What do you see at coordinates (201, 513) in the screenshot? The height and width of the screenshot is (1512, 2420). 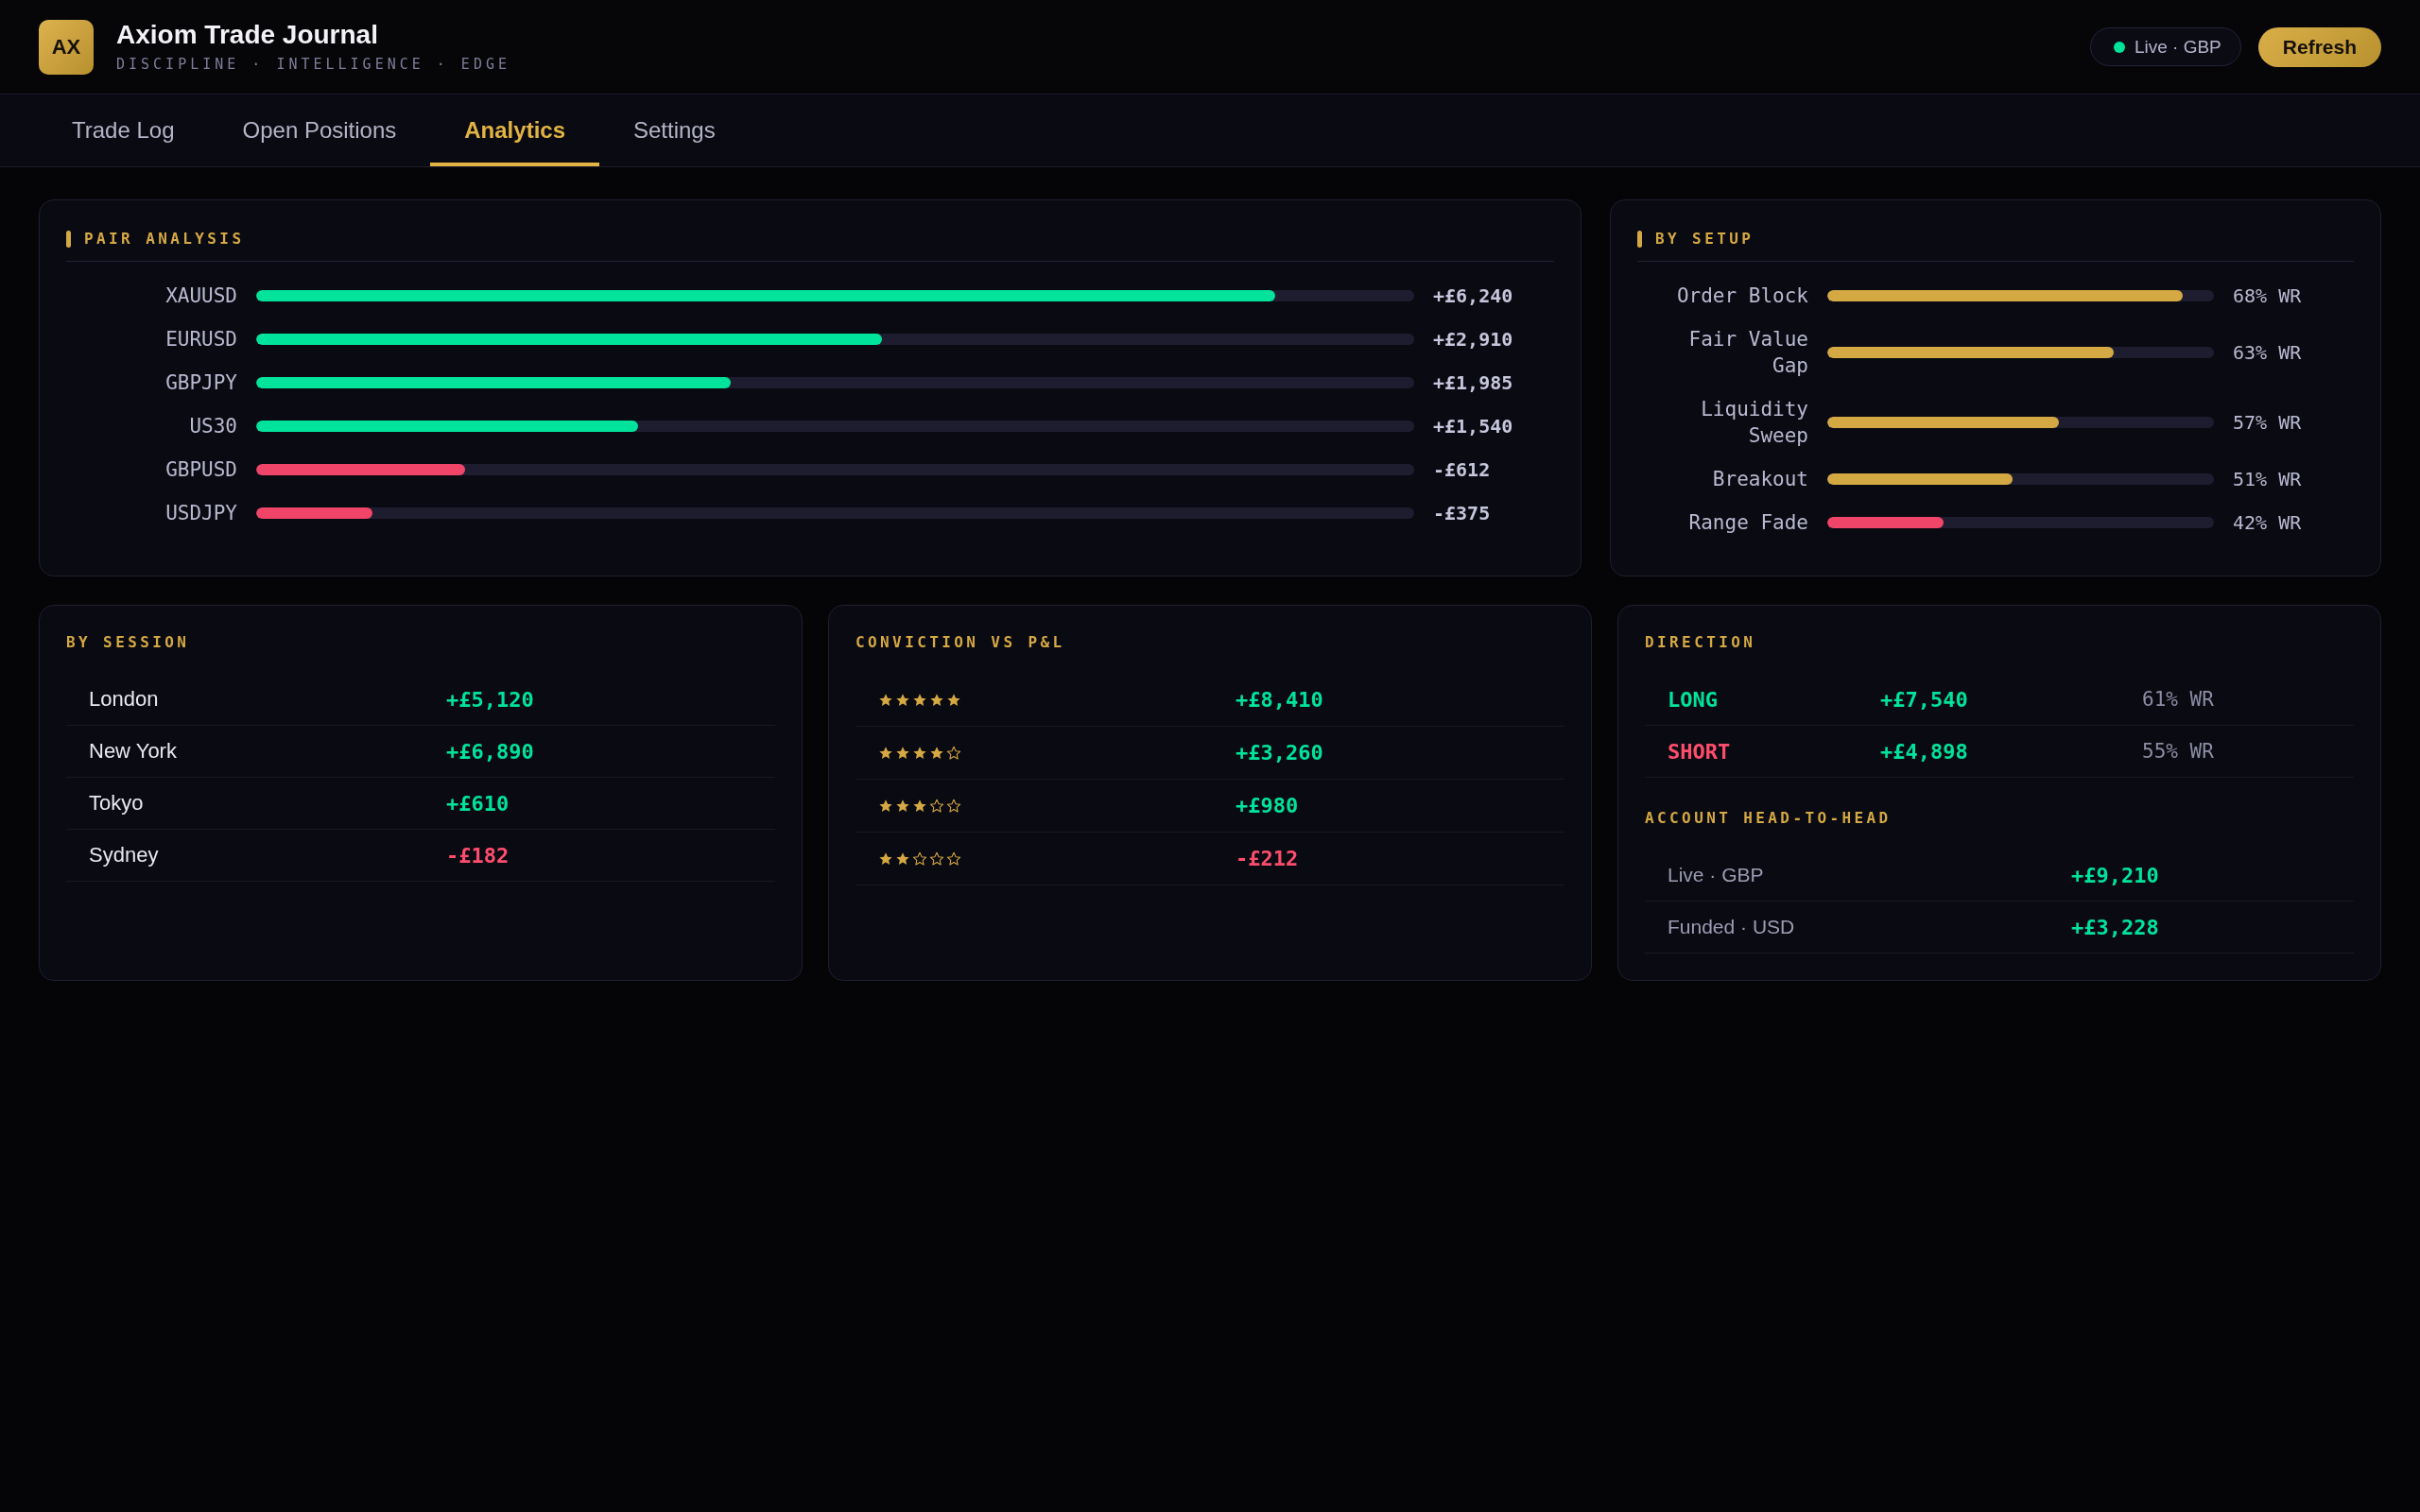 I see `pair-label: USDJPY` at bounding box center [201, 513].